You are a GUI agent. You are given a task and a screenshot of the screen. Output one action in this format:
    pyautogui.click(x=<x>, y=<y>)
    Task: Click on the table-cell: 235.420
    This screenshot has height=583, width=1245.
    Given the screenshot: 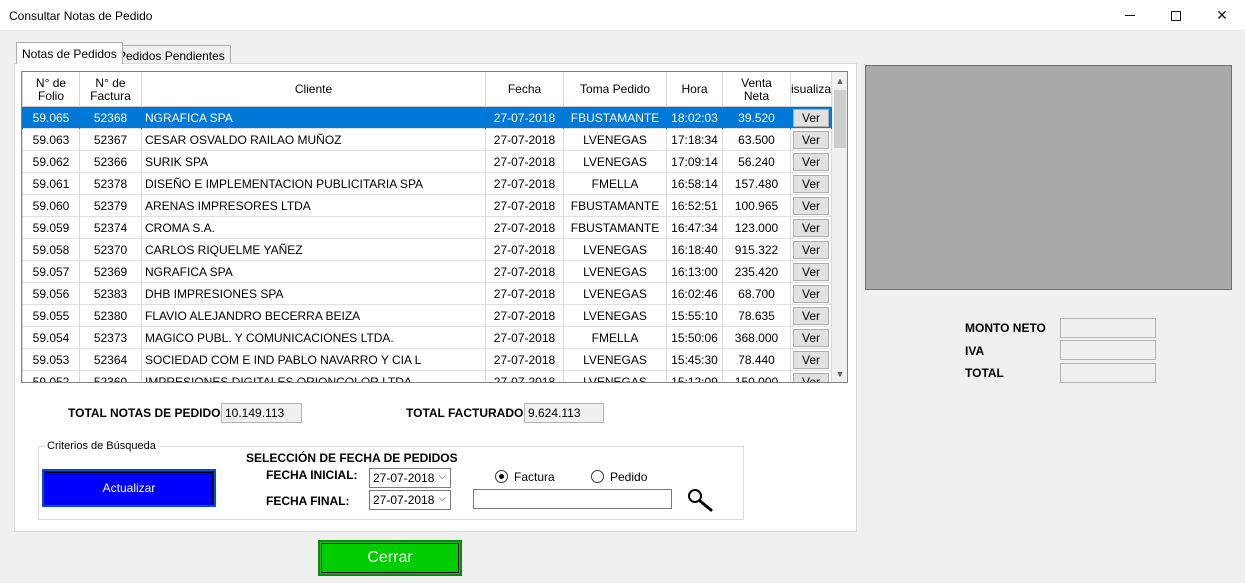 What is the action you would take?
    pyautogui.click(x=757, y=272)
    